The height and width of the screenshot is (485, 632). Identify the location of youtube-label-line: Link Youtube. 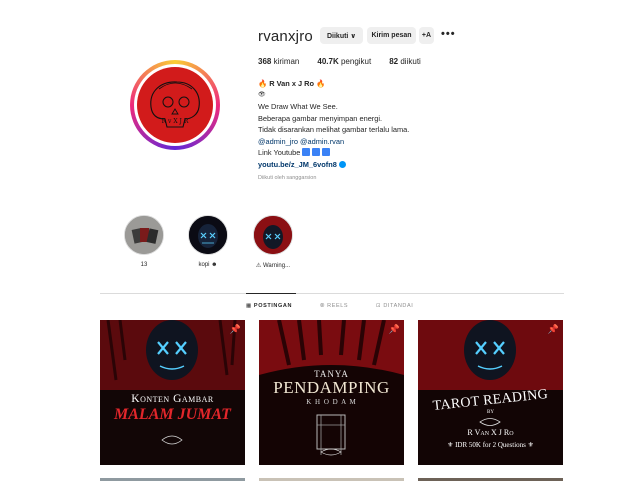
(388, 153).